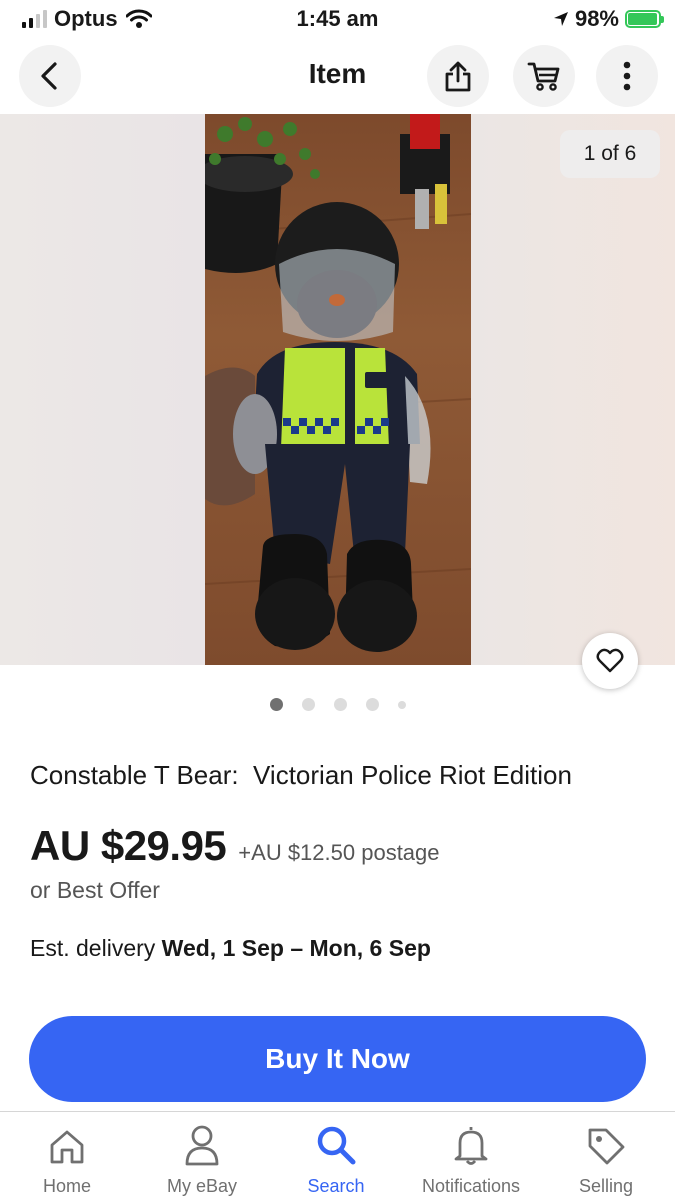 This screenshot has width=675, height=1201. I want to click on watch-button, so click(610, 661).